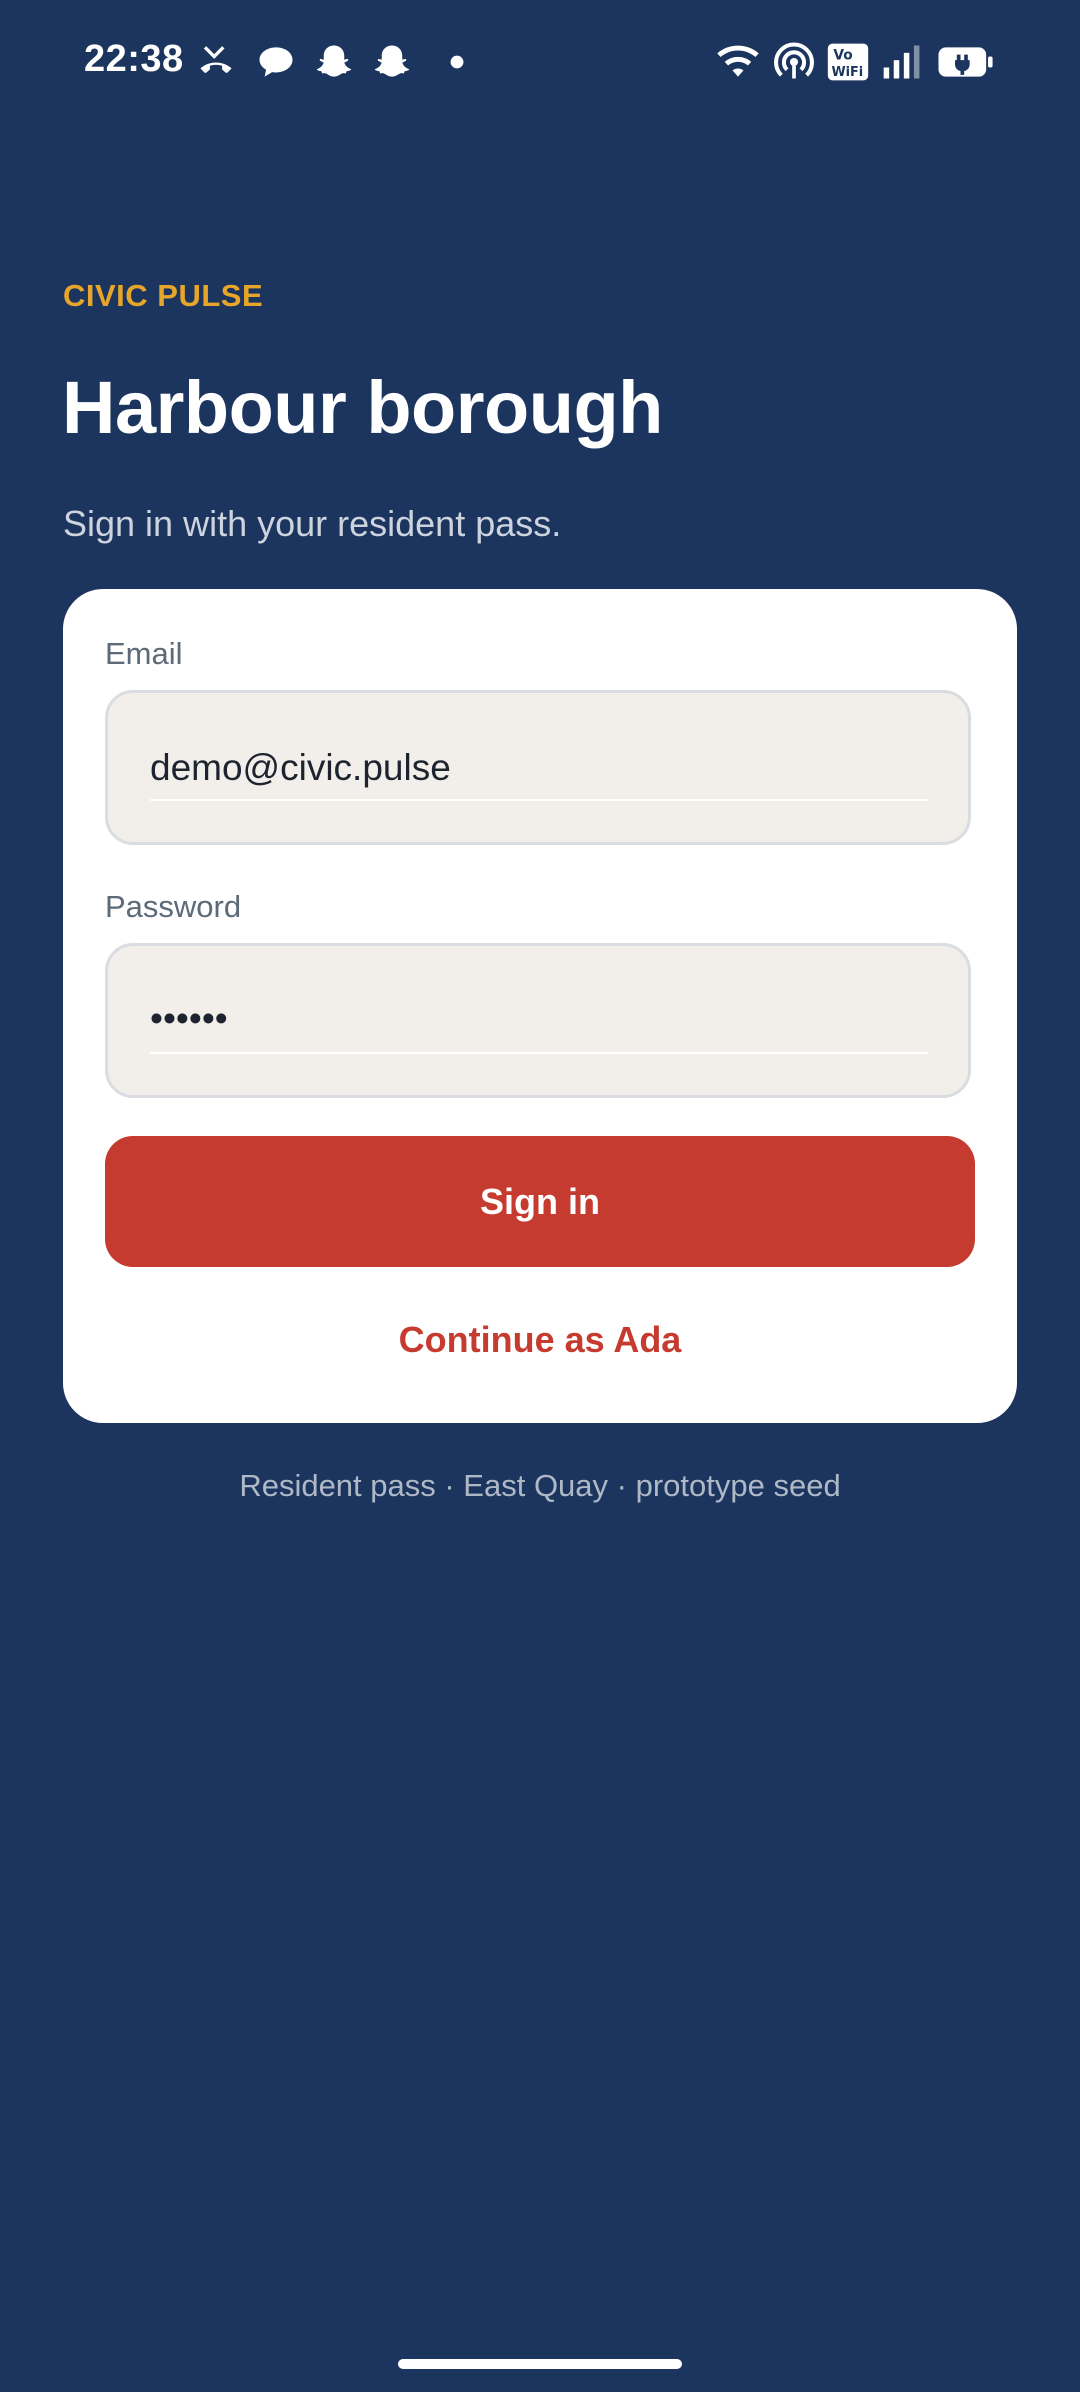  Describe the element at coordinates (842, 55) in the screenshot. I see `svg-text: Vo` at that location.